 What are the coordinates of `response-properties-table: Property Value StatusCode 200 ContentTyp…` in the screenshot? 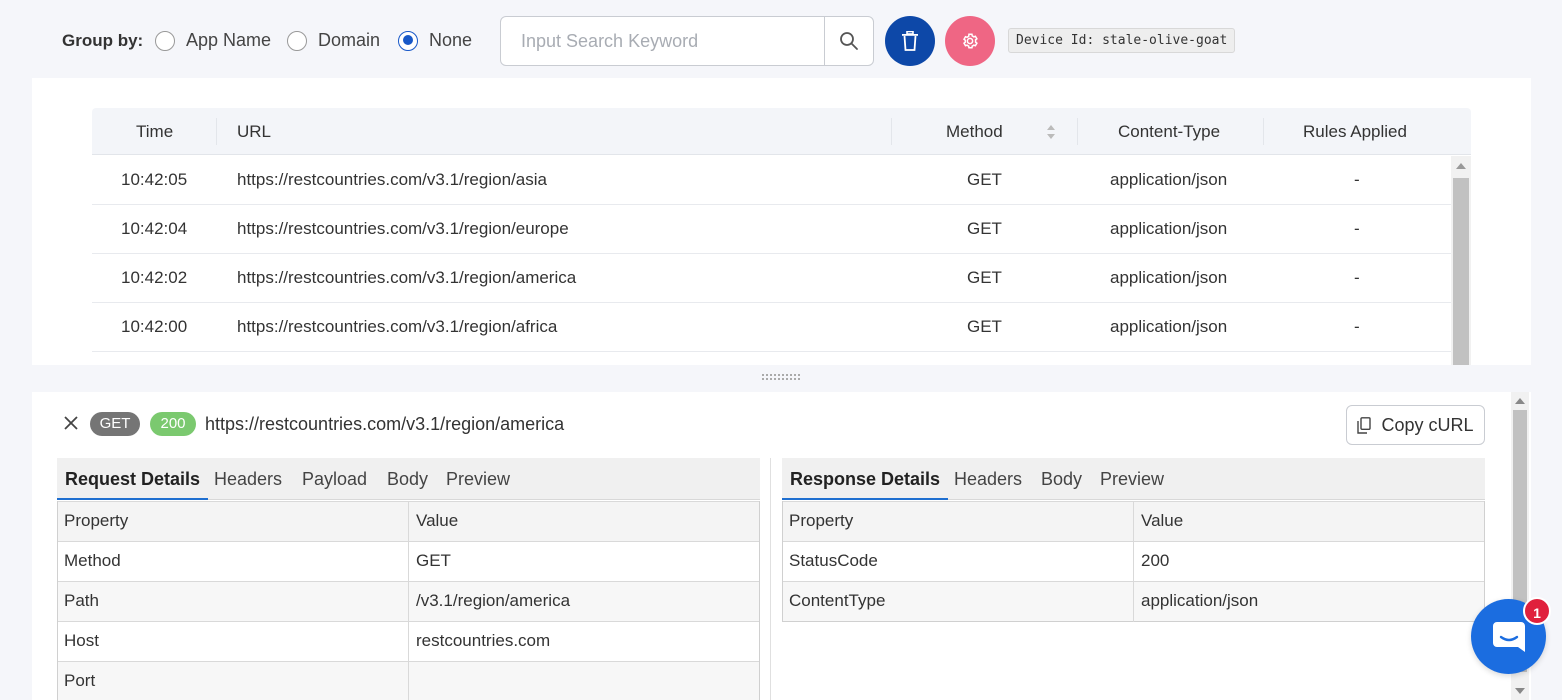 It's located at (1133, 561).